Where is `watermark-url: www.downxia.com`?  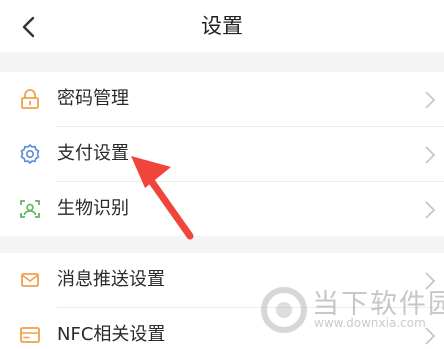
watermark-url: www.downxia.com is located at coordinates (370, 323).